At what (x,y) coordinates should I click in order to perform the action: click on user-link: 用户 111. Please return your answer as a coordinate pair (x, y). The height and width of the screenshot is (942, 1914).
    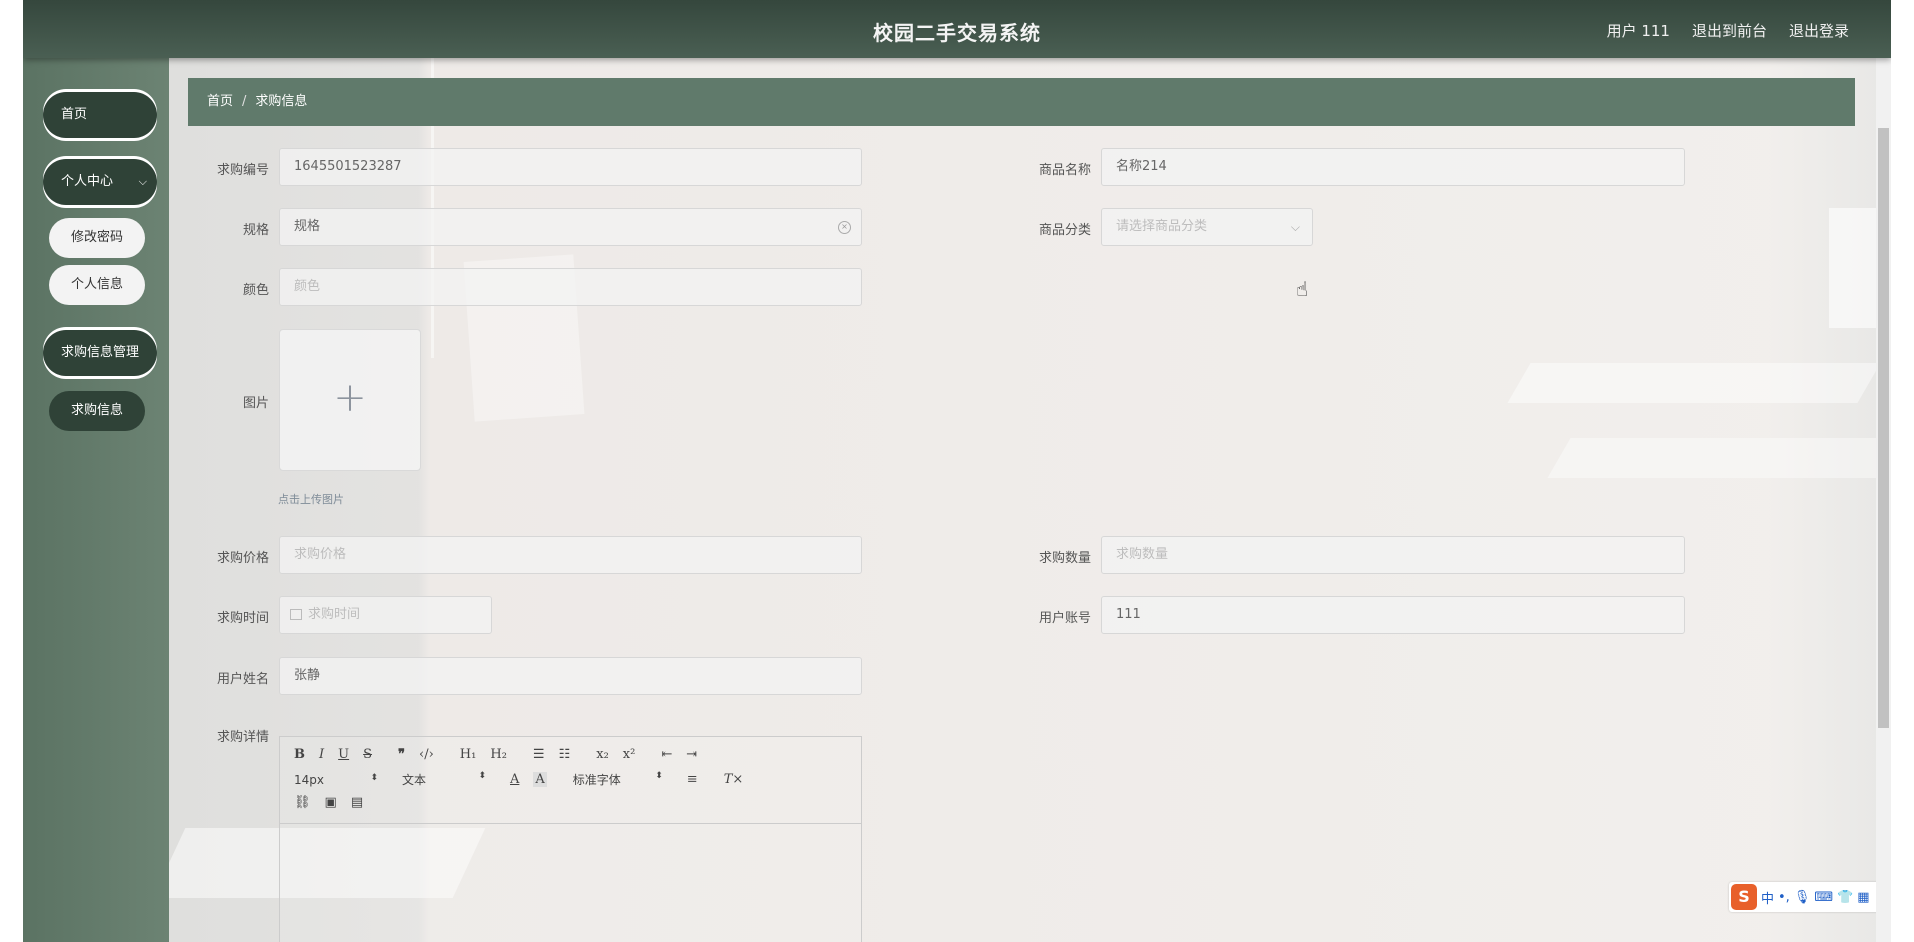
    Looking at the image, I should click on (1638, 30).